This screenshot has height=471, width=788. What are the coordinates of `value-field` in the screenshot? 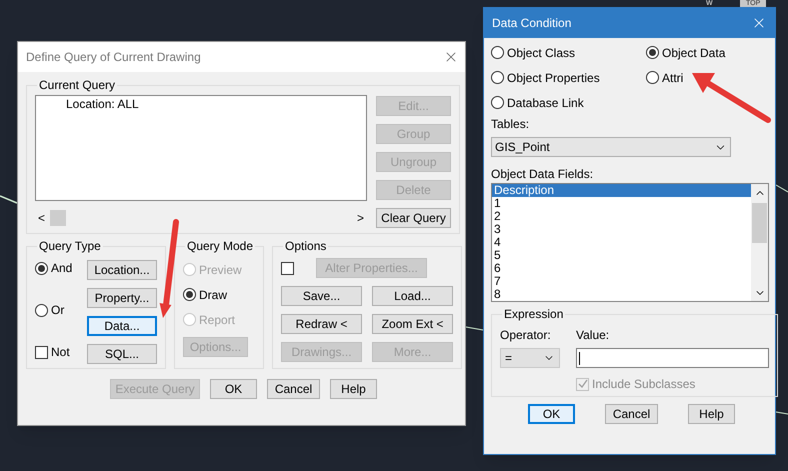 It's located at (672, 358).